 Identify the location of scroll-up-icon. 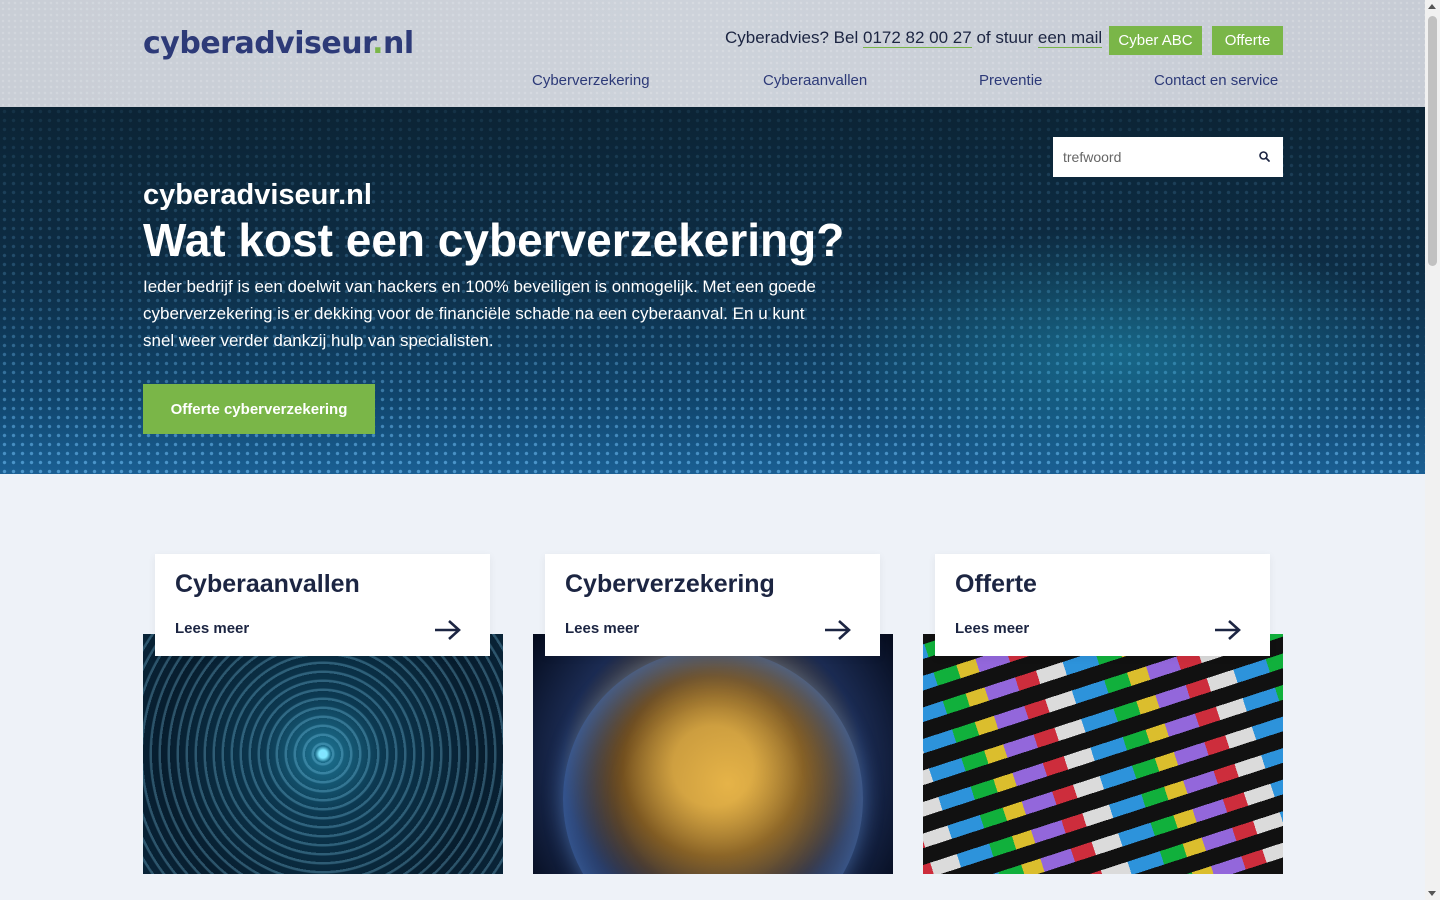
(1432, 6).